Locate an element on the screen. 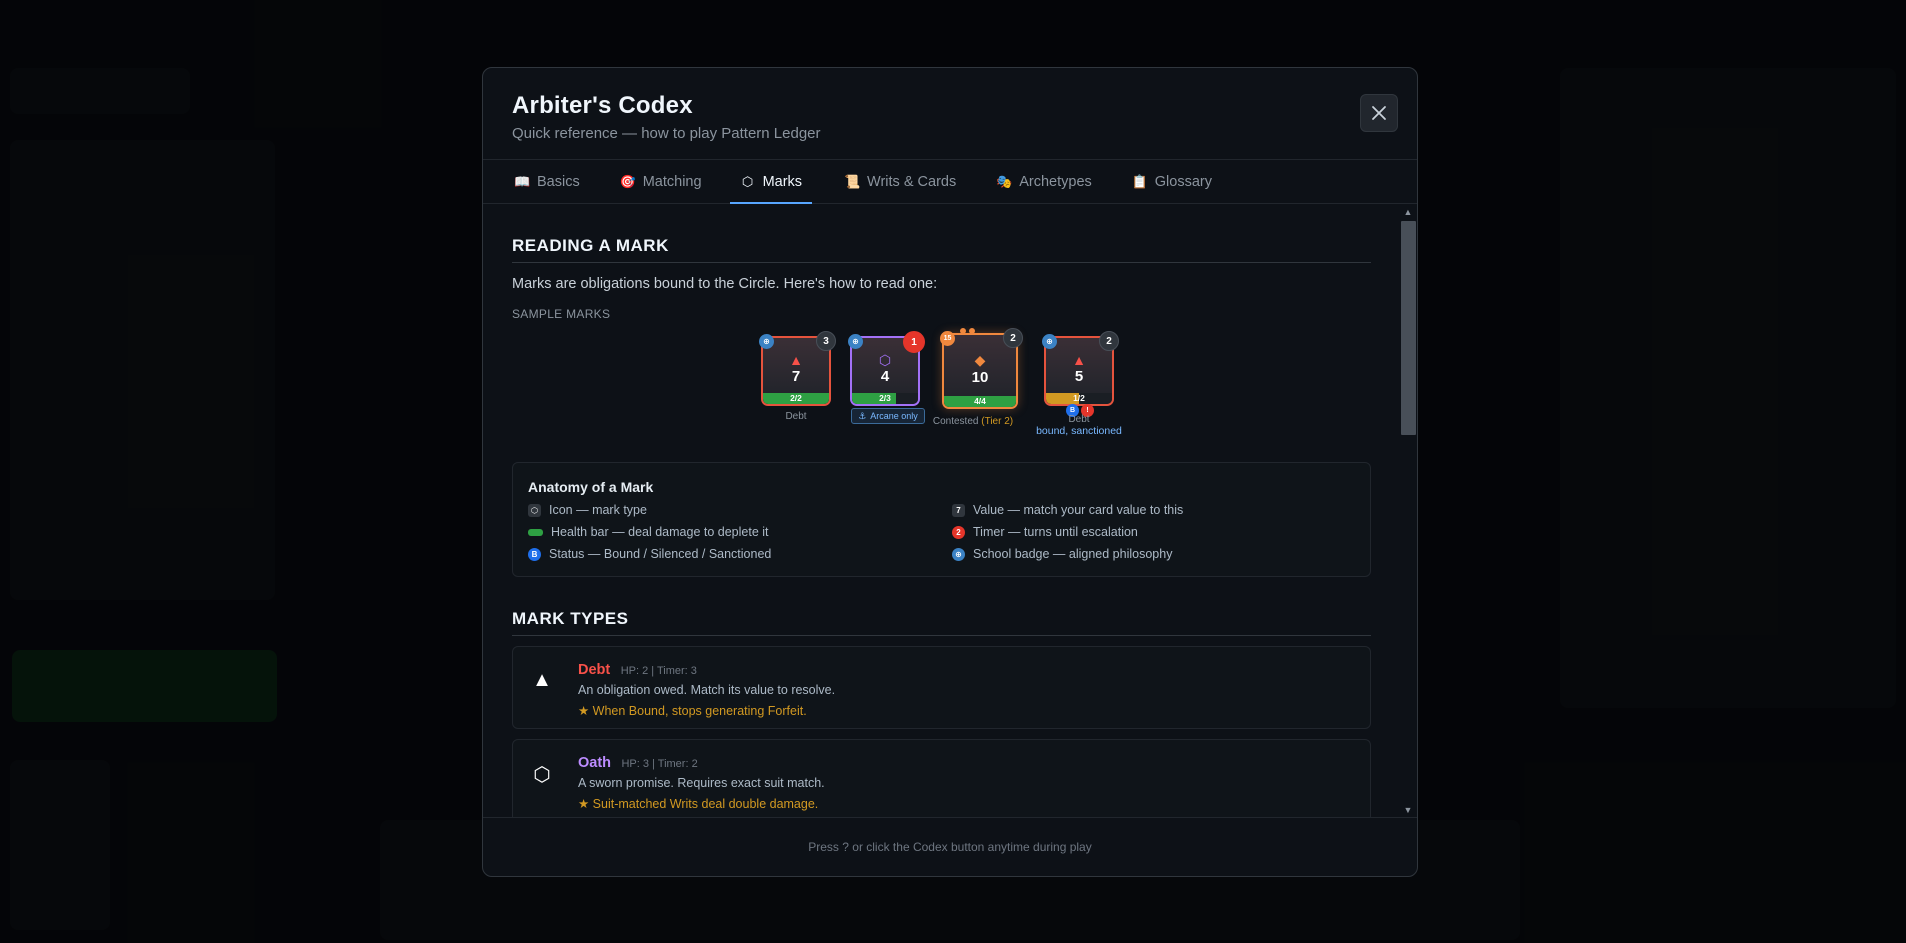  sample-mark-contested: 15 2 ◆ 10 4/4 is located at coordinates (981, 368).